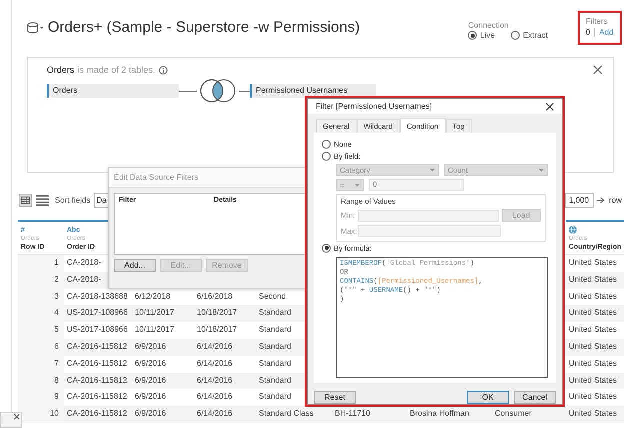 This screenshot has height=428, width=624. What do you see at coordinates (56, 313) in the screenshot?
I see `row-number: 4` at bounding box center [56, 313].